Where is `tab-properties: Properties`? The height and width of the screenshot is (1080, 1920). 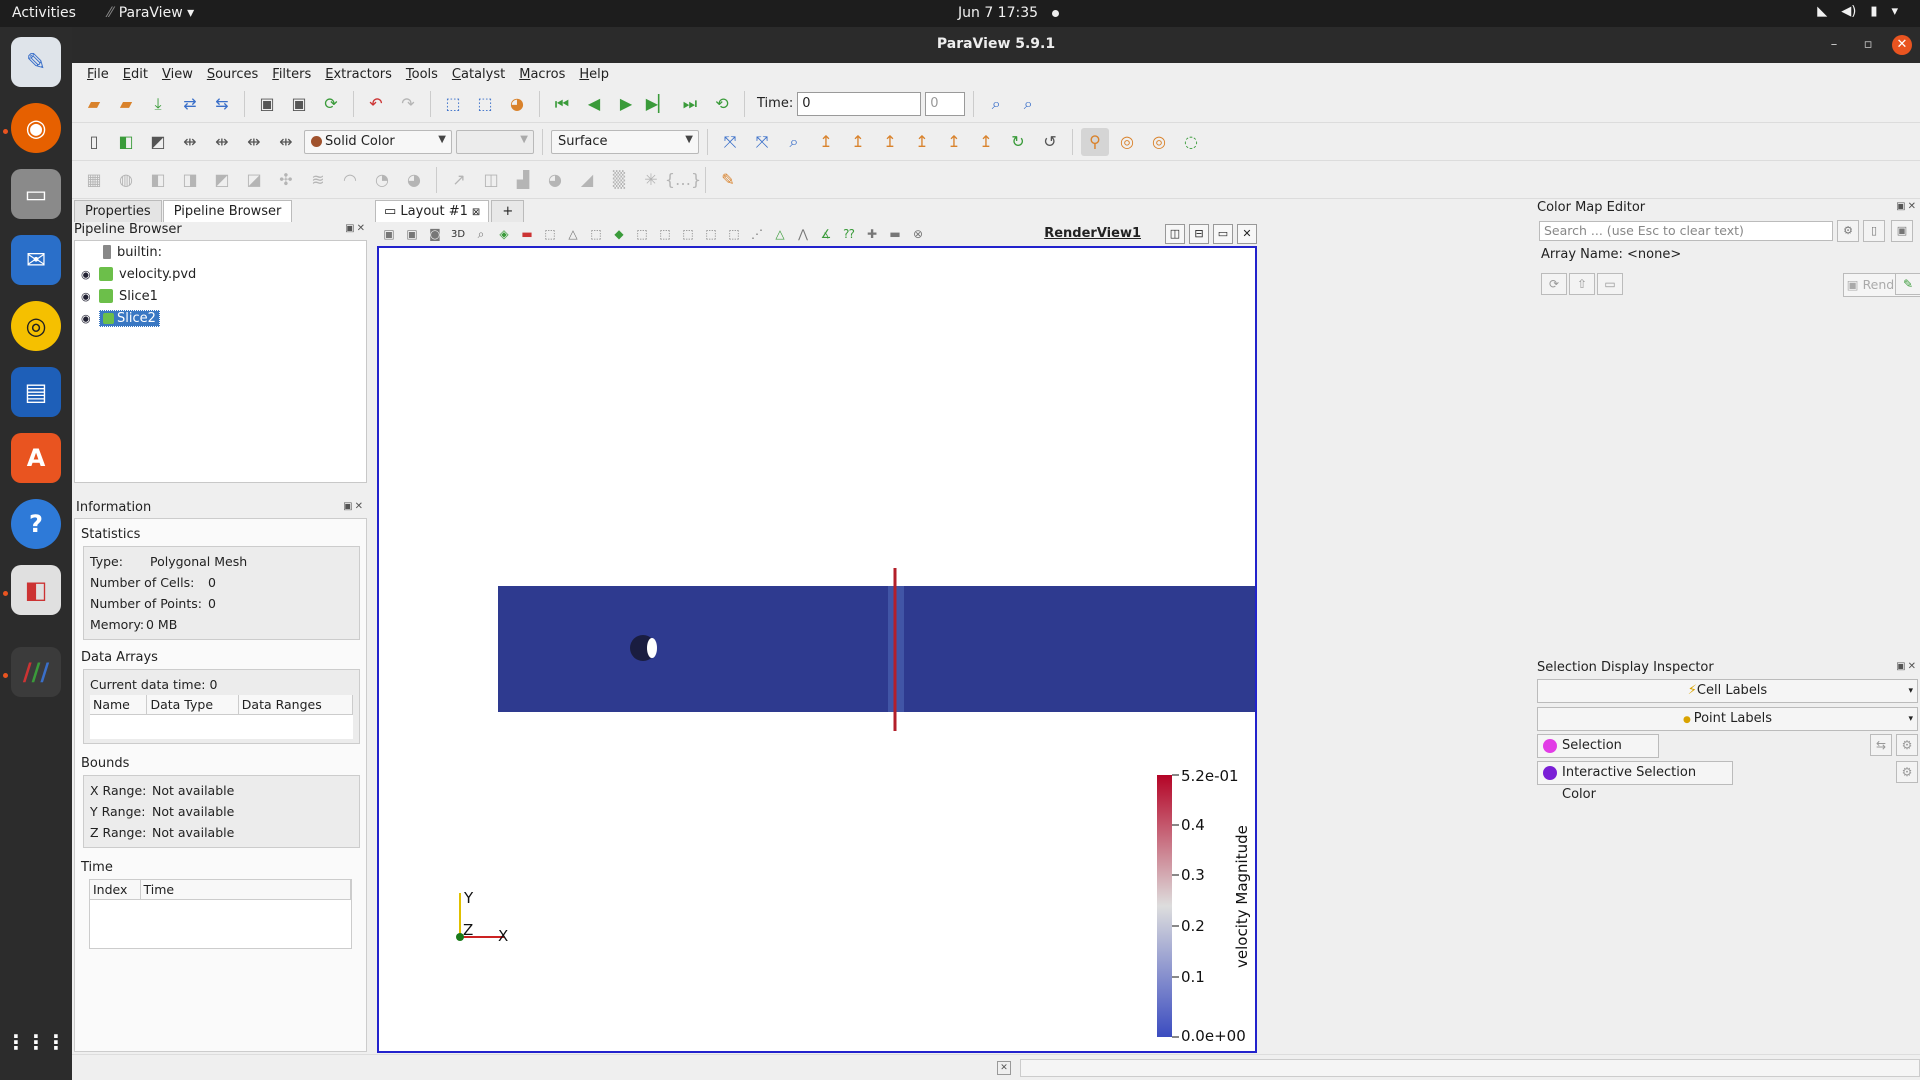
tab-properties: Properties is located at coordinates (118, 211).